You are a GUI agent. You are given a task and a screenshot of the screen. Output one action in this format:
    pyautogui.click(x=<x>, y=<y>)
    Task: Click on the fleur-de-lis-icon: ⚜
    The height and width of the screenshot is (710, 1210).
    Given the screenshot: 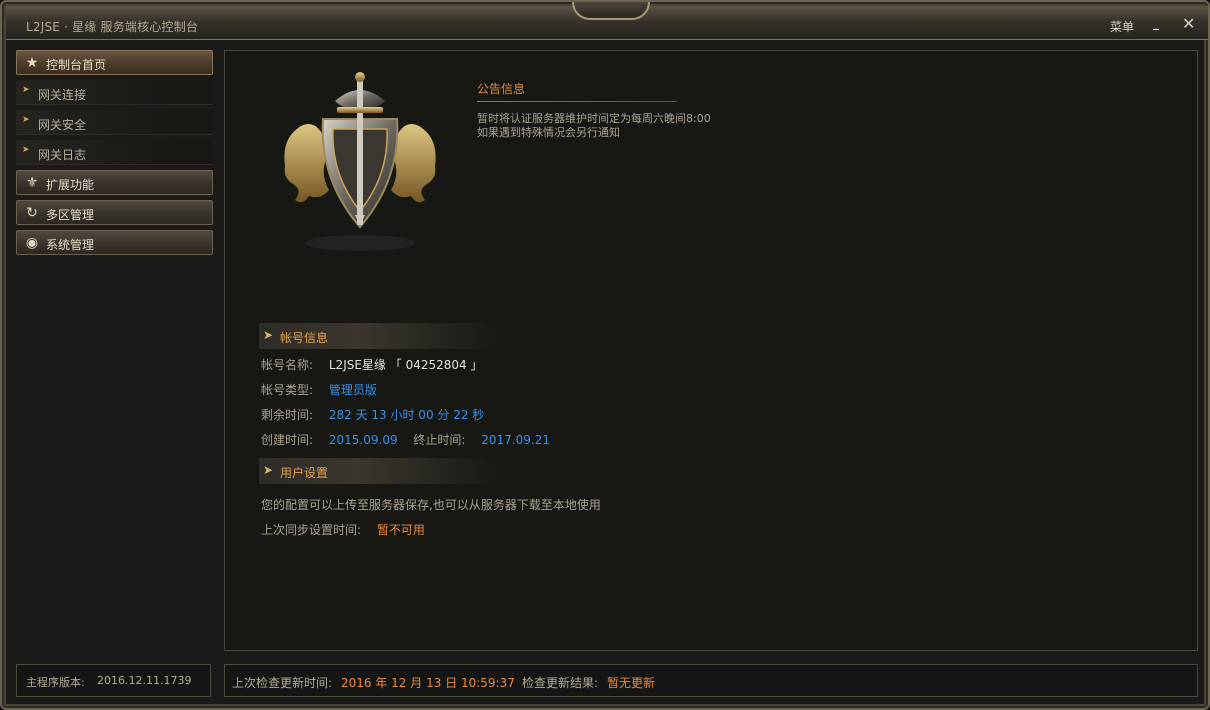 What is the action you would take?
    pyautogui.click(x=32, y=183)
    